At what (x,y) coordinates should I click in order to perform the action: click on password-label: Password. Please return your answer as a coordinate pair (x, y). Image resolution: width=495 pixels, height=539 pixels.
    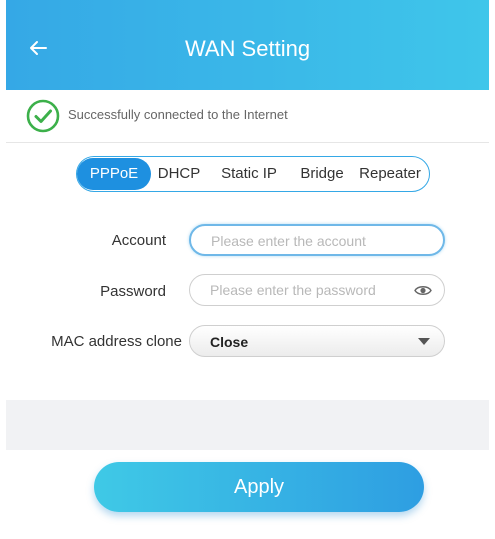
    Looking at the image, I should click on (133, 291).